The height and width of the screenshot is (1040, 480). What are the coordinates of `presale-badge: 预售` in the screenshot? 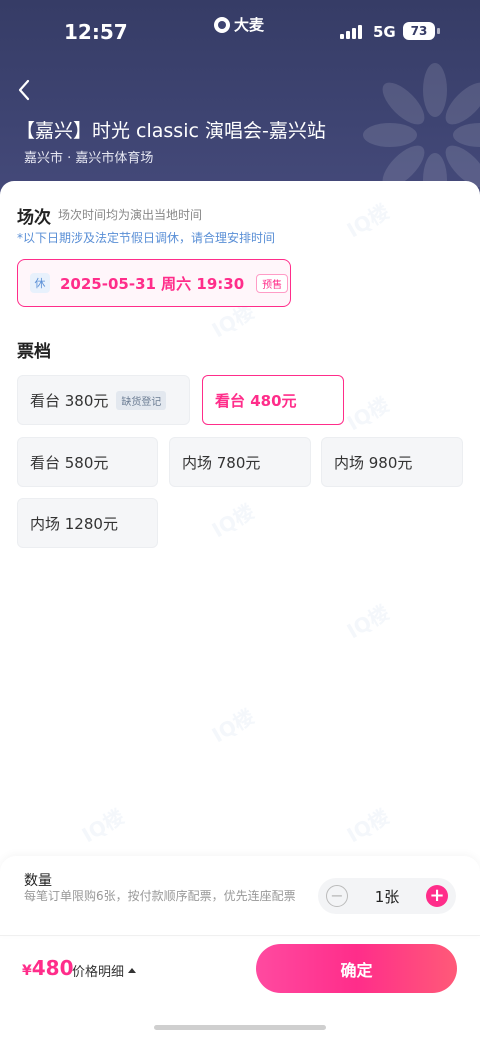 It's located at (272, 283).